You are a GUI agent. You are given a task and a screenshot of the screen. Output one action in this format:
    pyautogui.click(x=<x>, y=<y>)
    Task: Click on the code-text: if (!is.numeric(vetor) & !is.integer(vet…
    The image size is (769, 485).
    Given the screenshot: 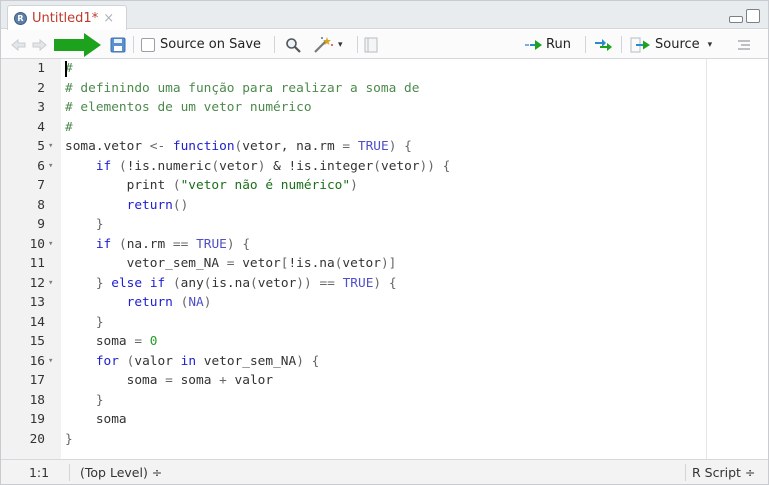 What is the action you would take?
    pyautogui.click(x=273, y=166)
    